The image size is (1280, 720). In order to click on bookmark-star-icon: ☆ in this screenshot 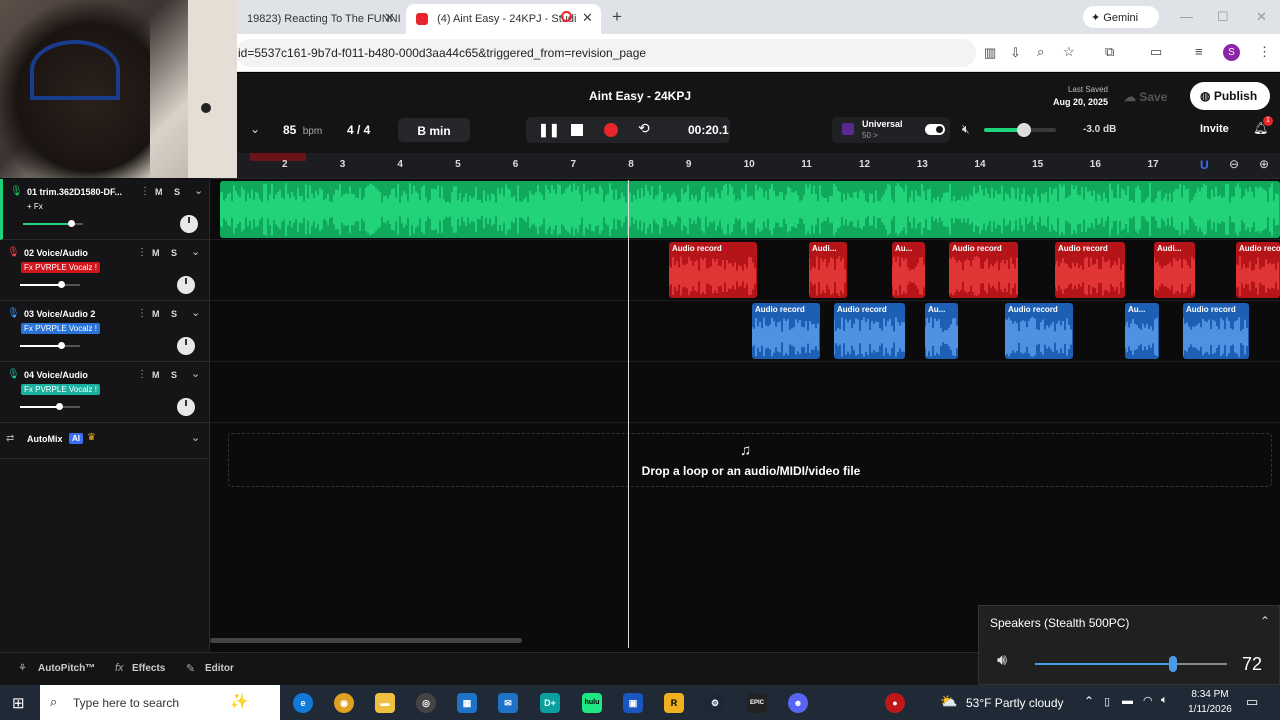, I will do `click(1069, 52)`.